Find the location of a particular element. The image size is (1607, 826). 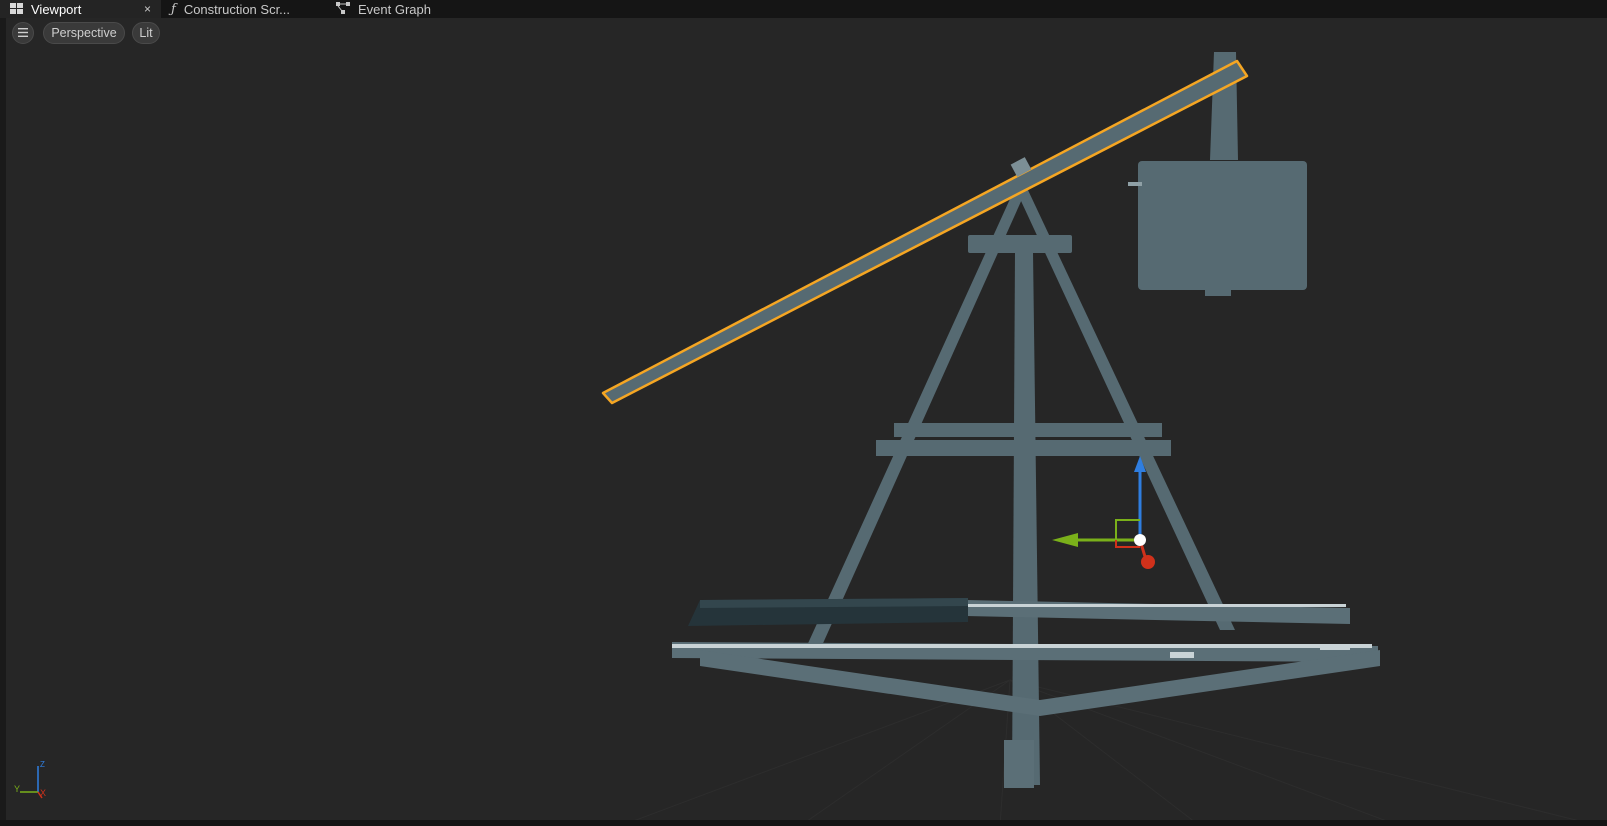

viewport-grid-icon is located at coordinates (16, 9).